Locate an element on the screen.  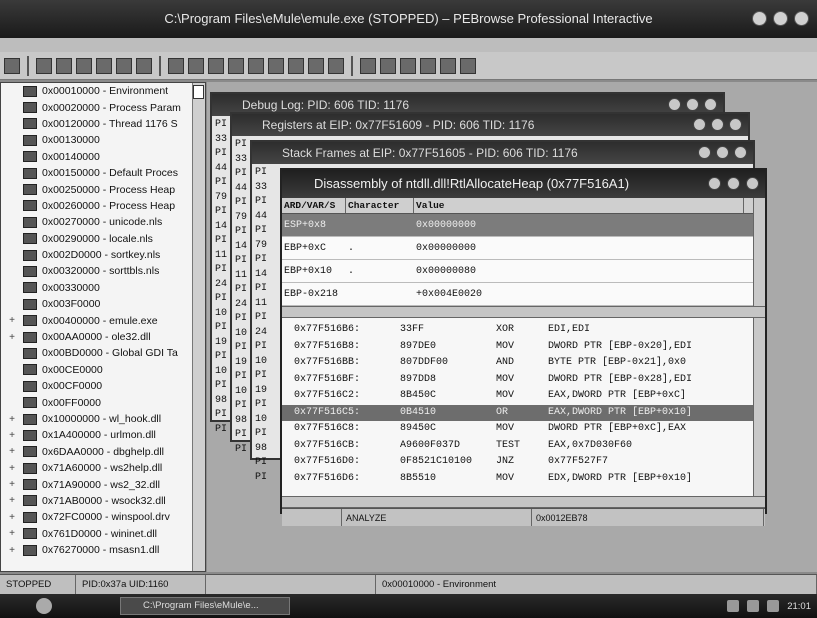
listing-vscrollbar is located at coordinates (759, 407).